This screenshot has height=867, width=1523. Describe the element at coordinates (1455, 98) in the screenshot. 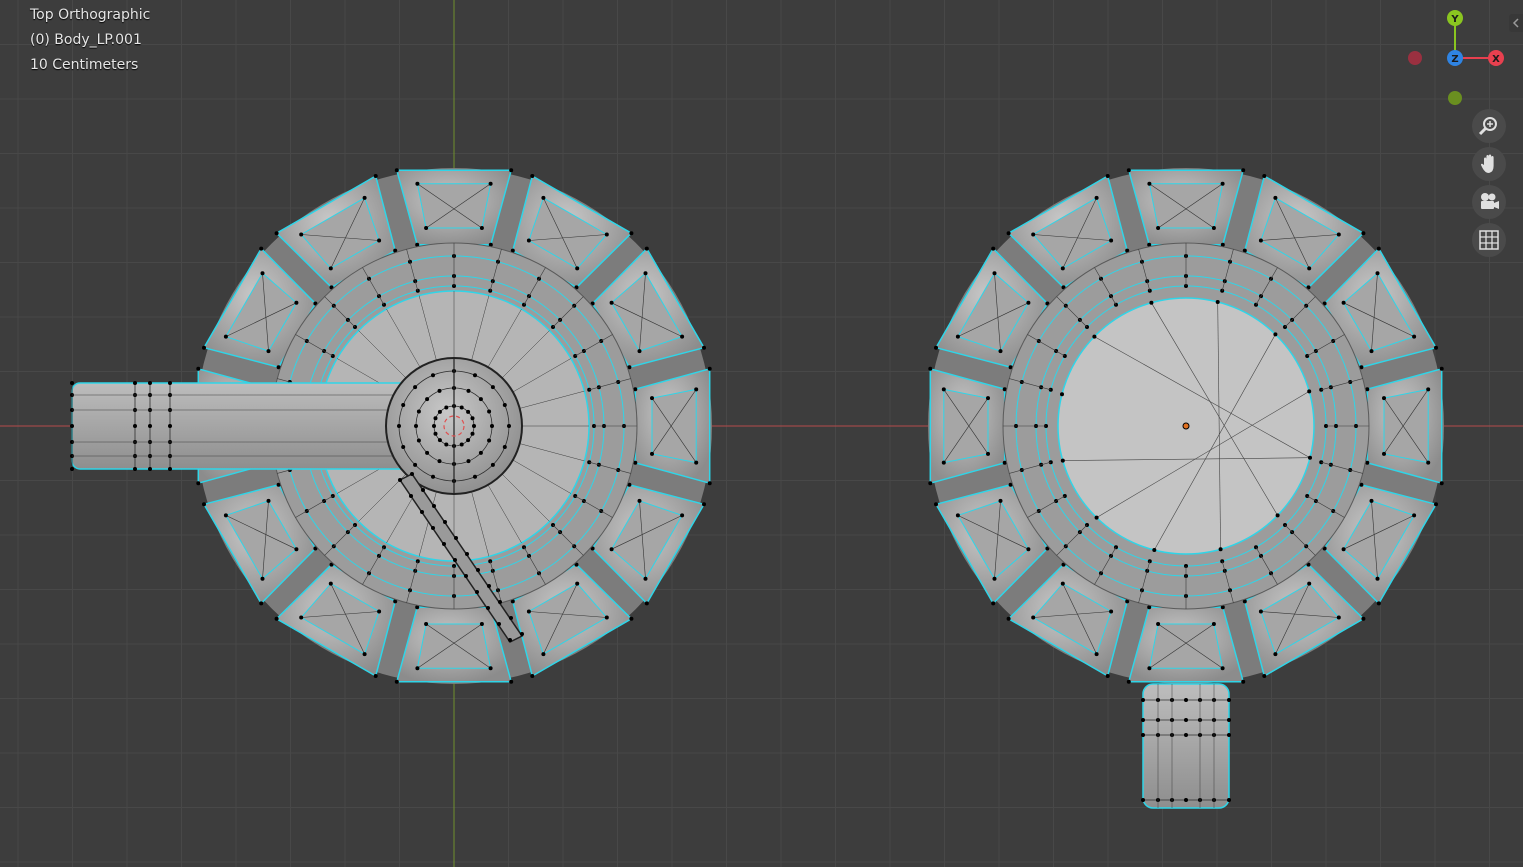

I see `gizmo-neg-y` at that location.